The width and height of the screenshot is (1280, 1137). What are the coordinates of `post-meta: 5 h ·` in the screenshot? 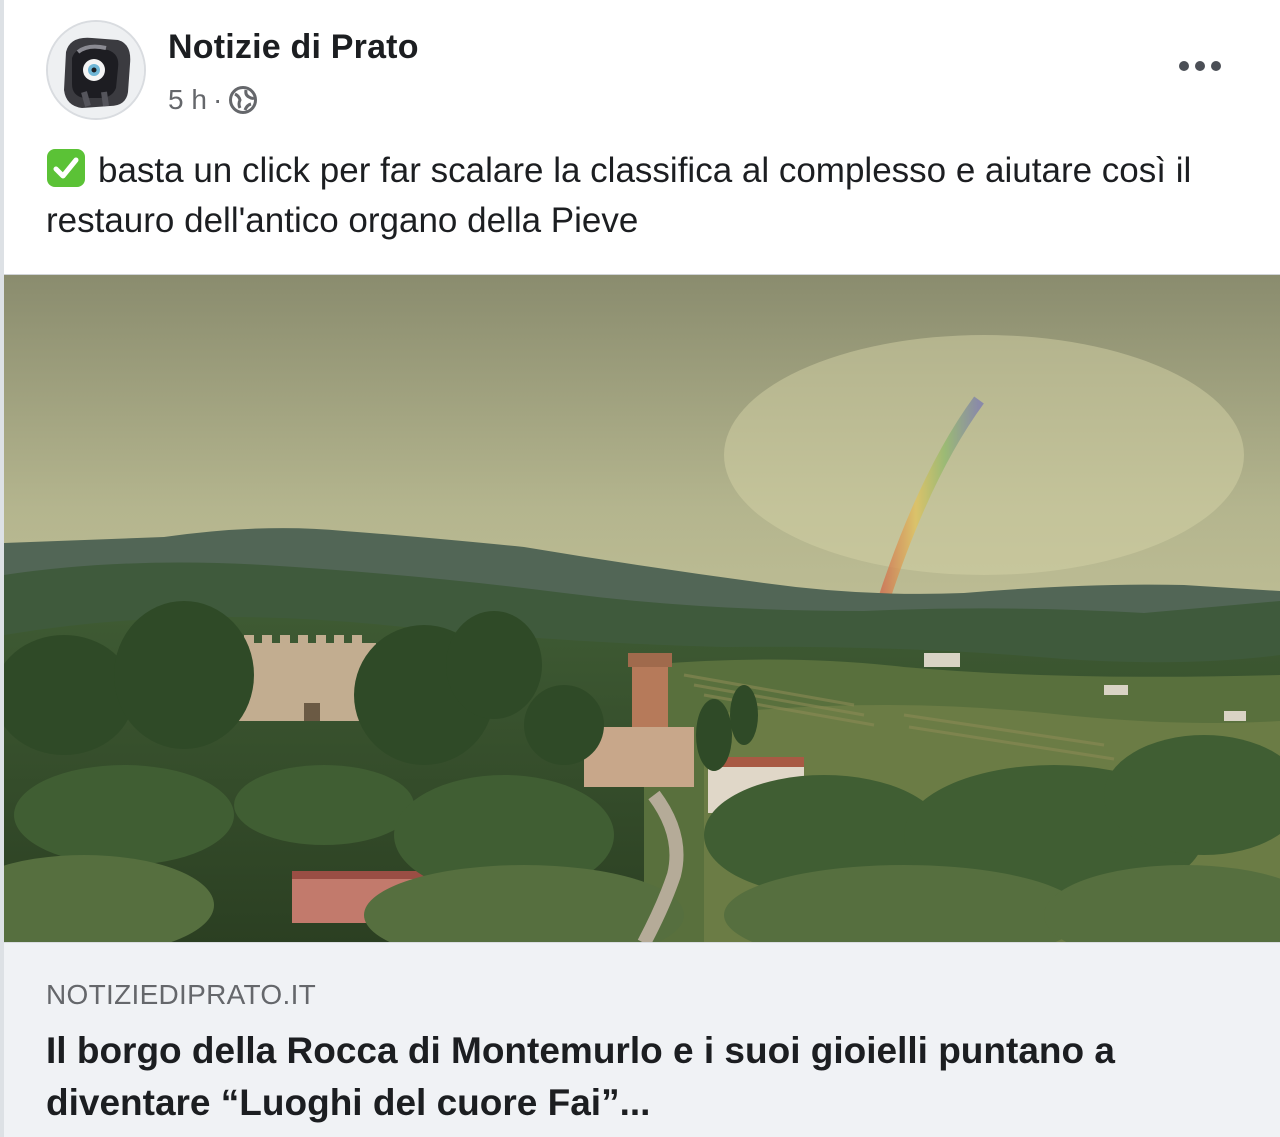 It's located at (213, 100).